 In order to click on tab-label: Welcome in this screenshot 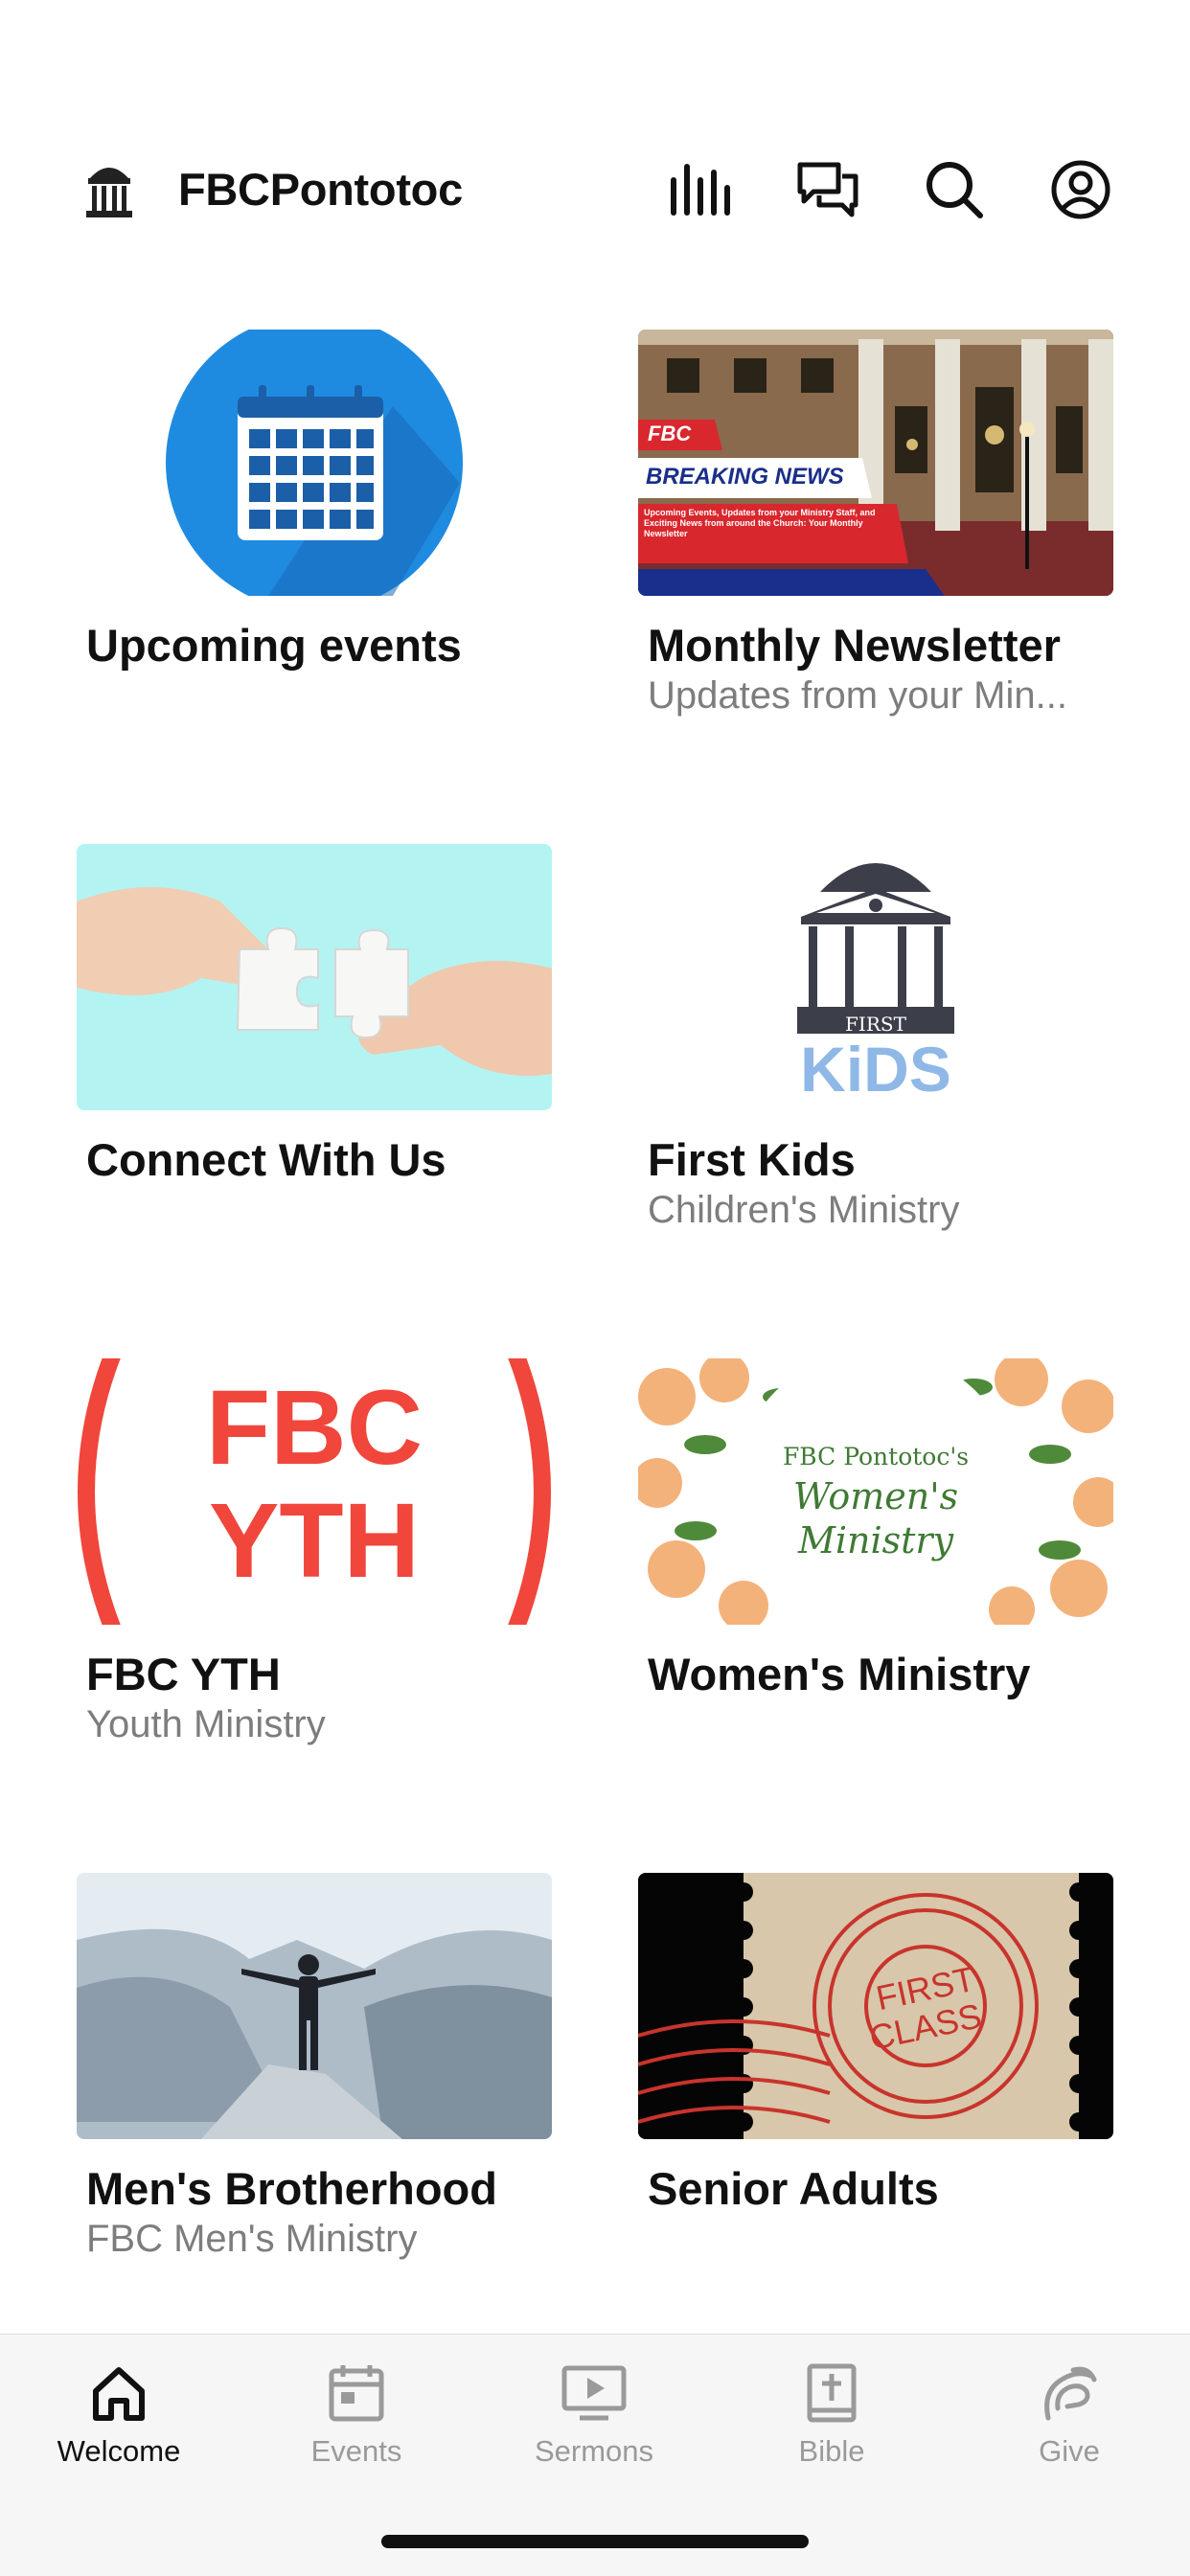, I will do `click(119, 2451)`.